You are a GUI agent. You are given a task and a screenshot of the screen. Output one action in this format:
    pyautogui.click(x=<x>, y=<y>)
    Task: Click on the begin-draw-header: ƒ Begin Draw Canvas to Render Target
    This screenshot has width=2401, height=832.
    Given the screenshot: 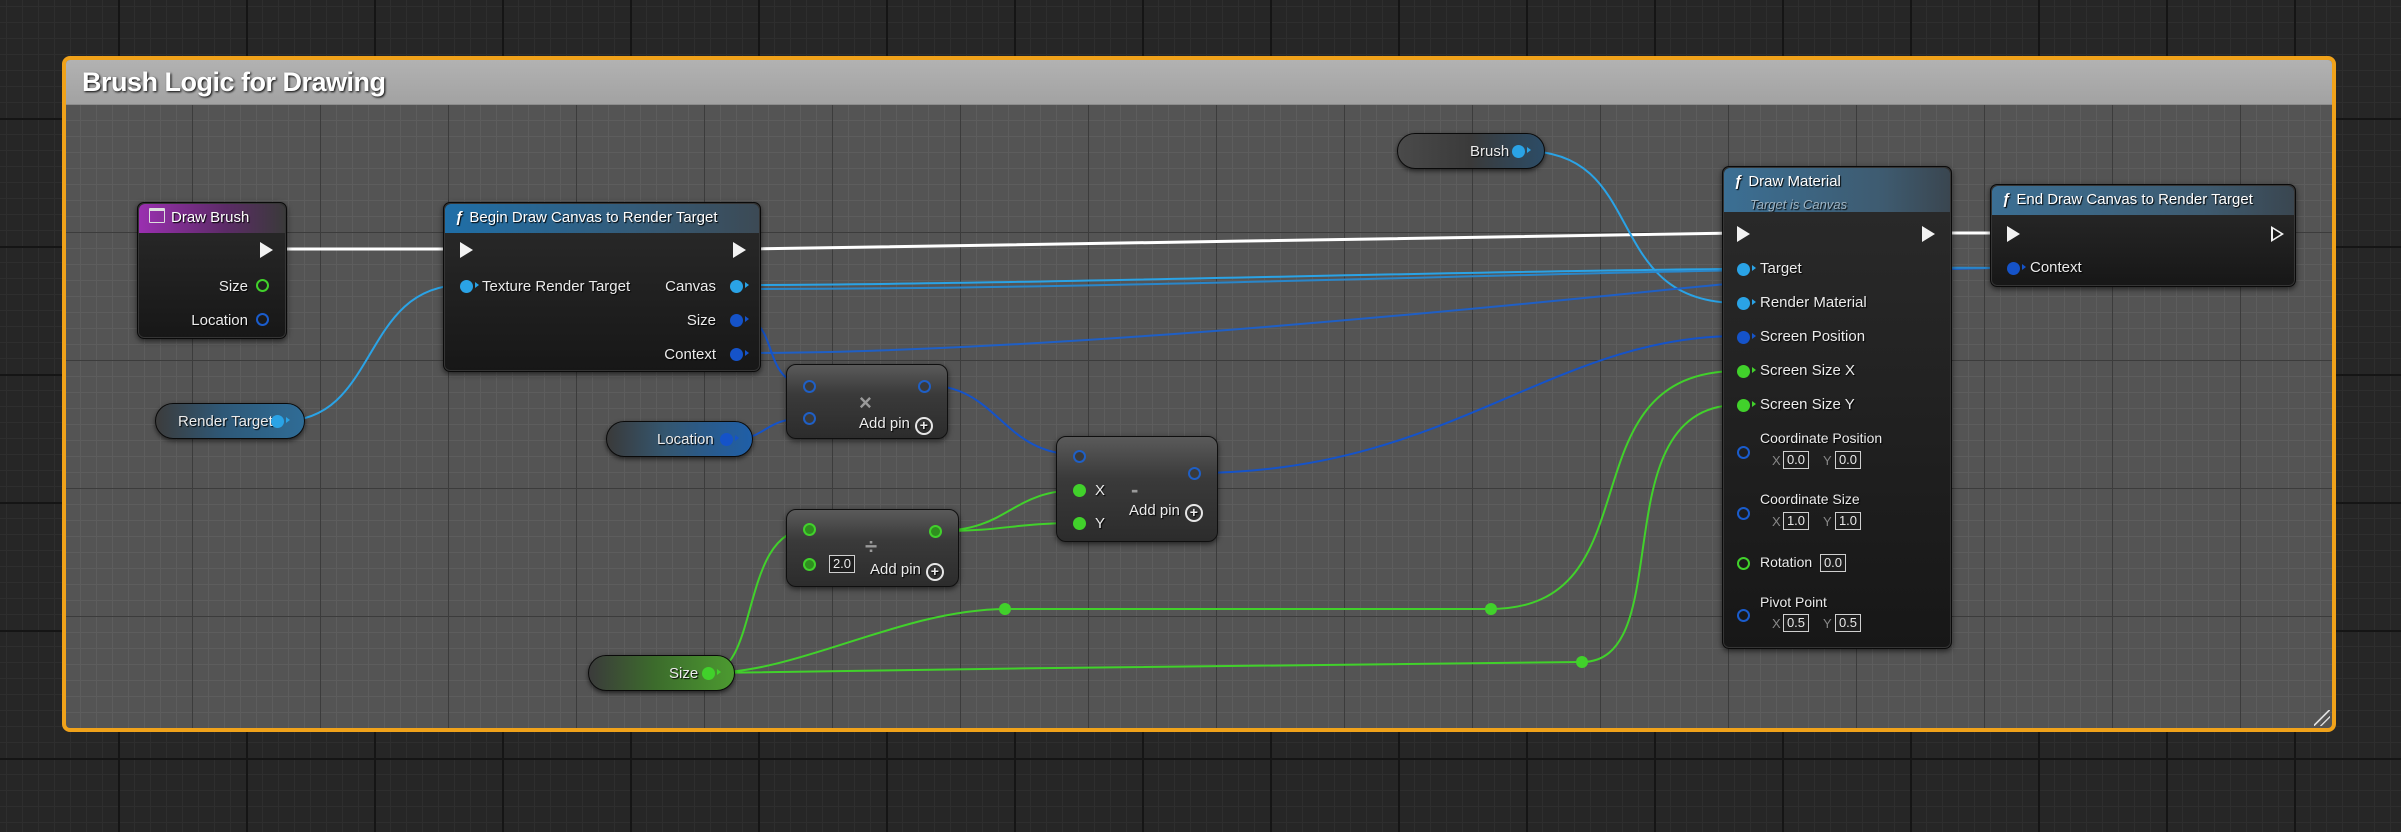 What is the action you would take?
    pyautogui.click(x=602, y=218)
    